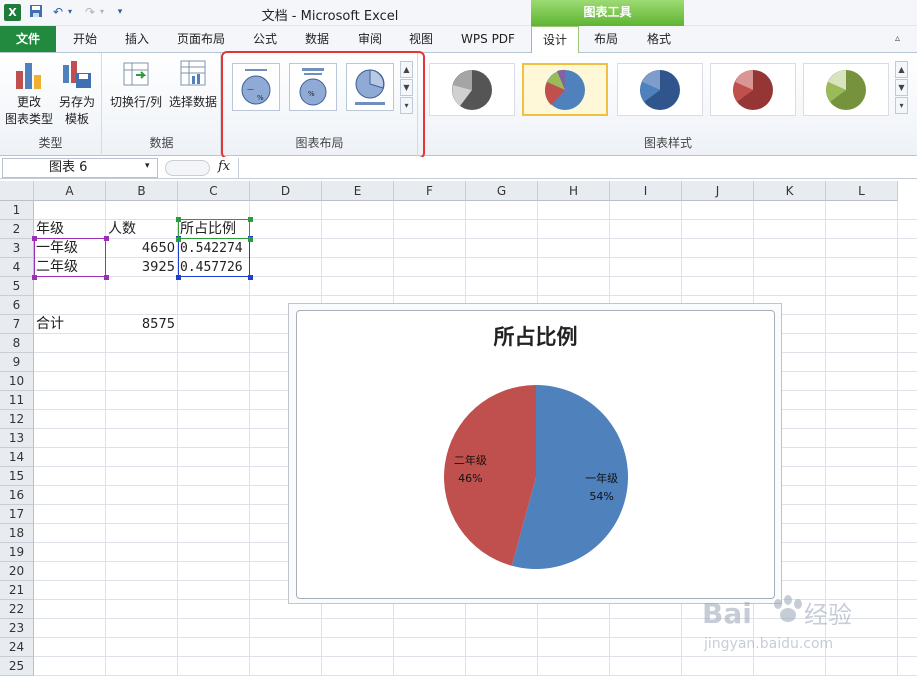 The image size is (917, 676). I want to click on type-group: 更改 图表类型 另存为 模板 类型, so click(51, 104).